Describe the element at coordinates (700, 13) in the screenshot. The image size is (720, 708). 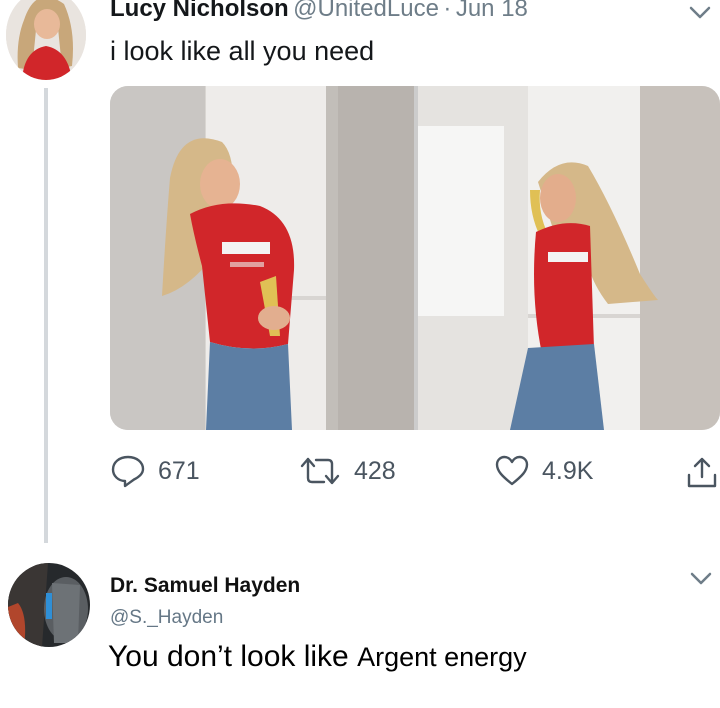
I see `tweet-menu-chevron-down-icon` at that location.